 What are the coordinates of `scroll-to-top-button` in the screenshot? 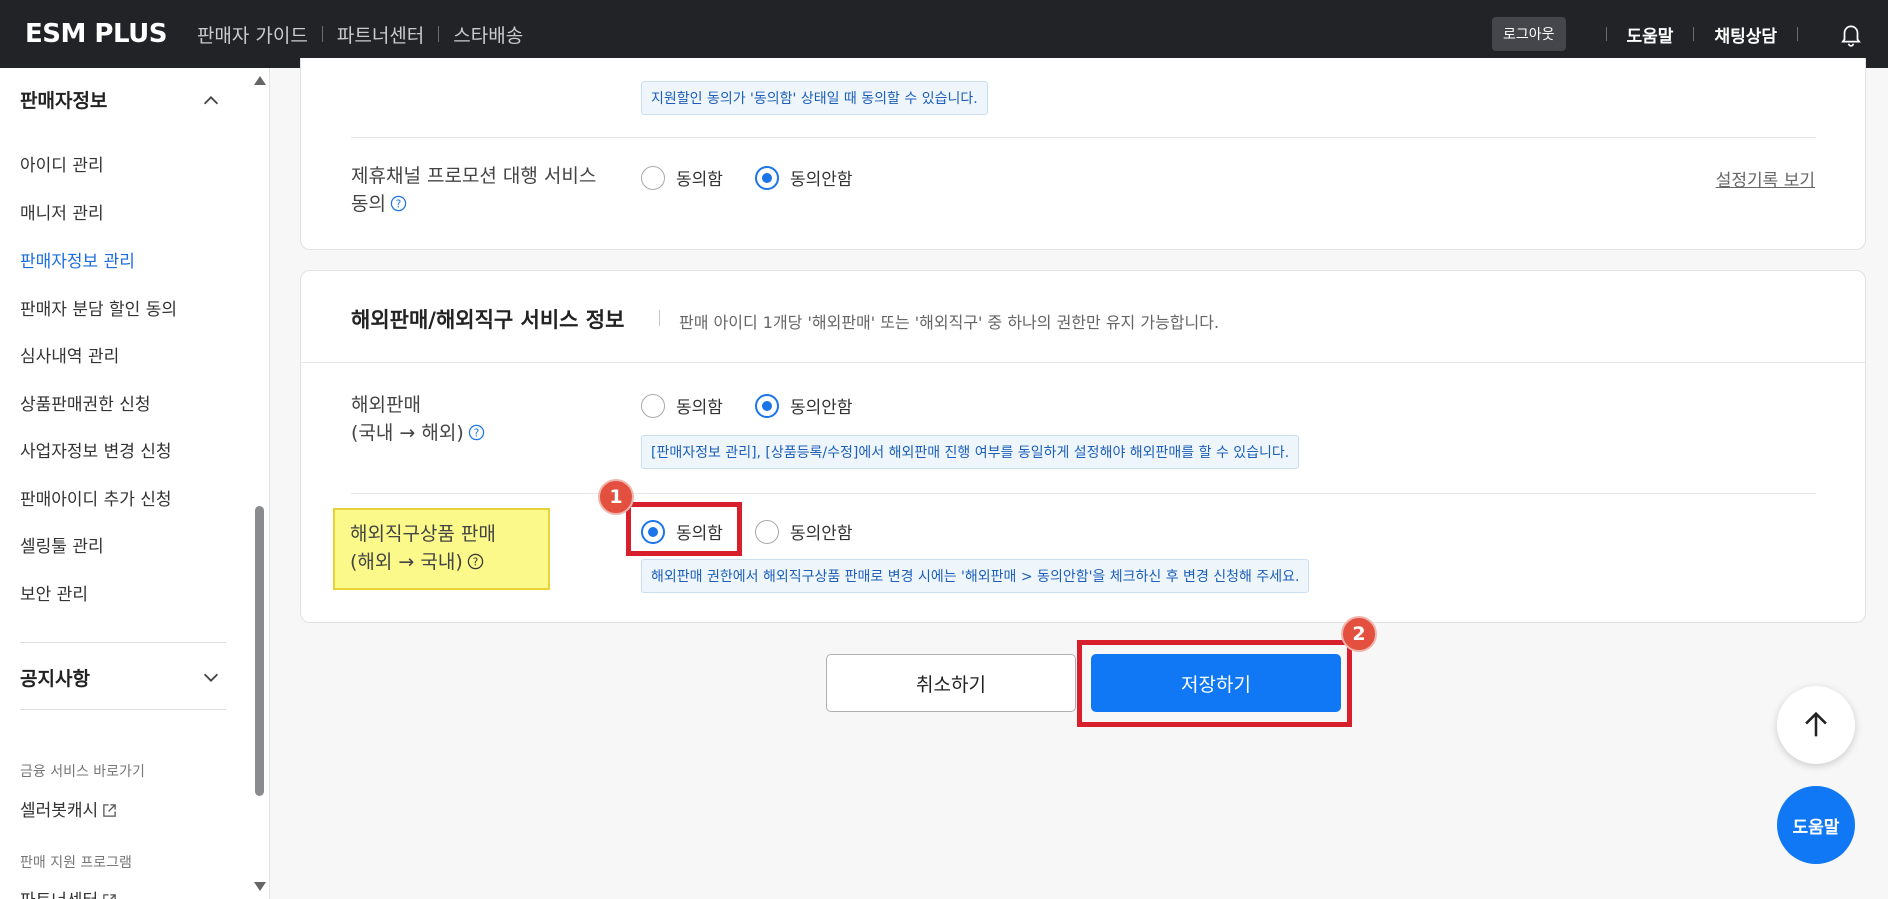 It's located at (1816, 725).